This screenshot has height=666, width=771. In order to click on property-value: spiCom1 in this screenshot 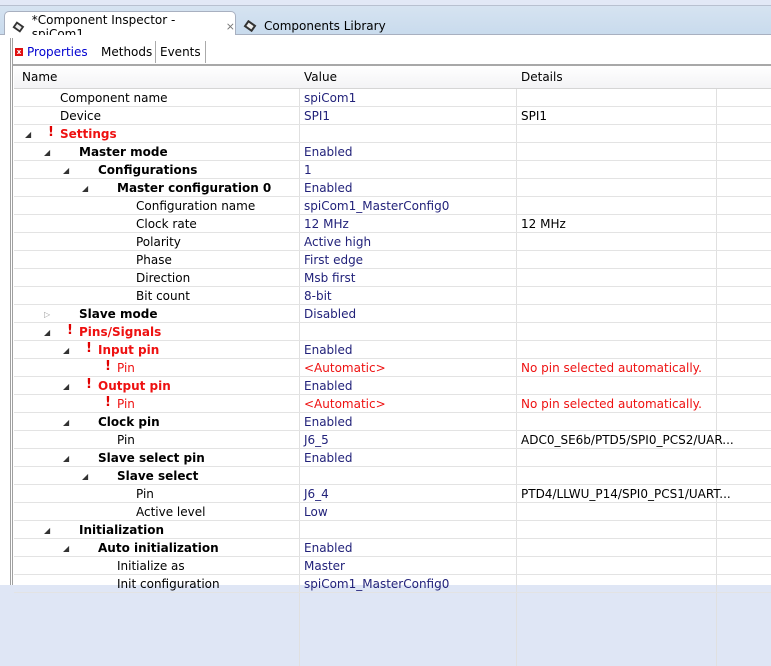, I will do `click(330, 98)`.